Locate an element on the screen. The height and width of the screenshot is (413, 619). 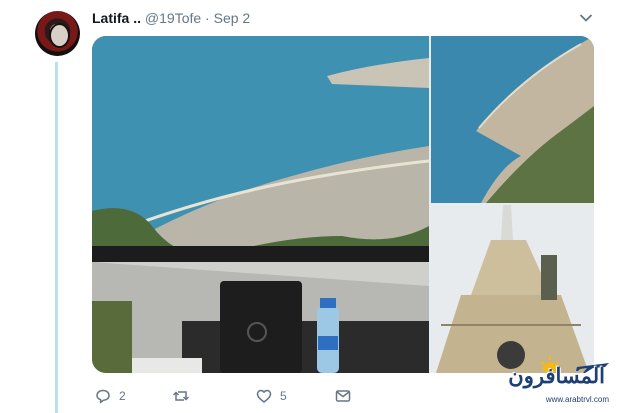
tweet-header: Latifa .. @19Tofe · Sep 2 is located at coordinates (171, 18).